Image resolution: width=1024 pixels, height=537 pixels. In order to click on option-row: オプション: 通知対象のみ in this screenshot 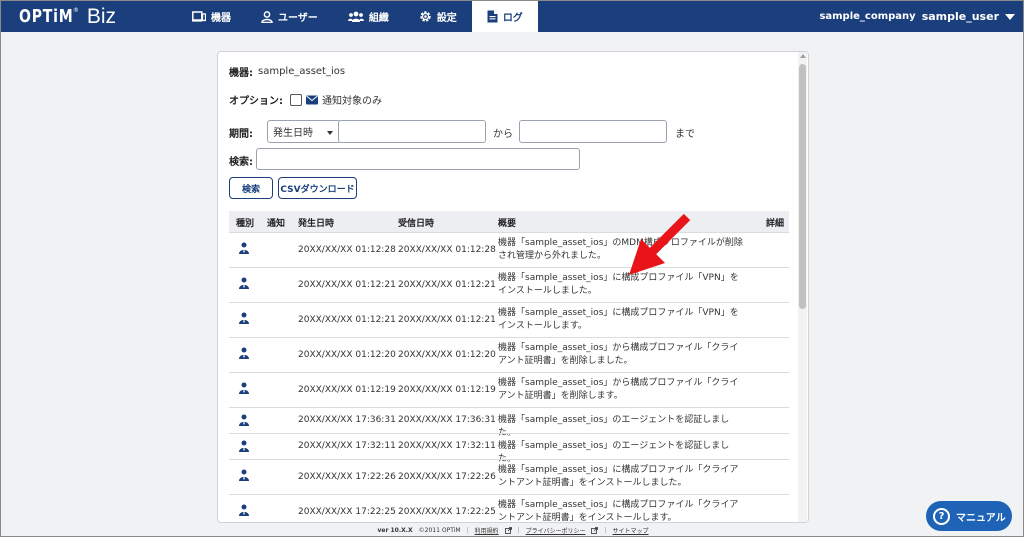, I will do `click(305, 99)`.